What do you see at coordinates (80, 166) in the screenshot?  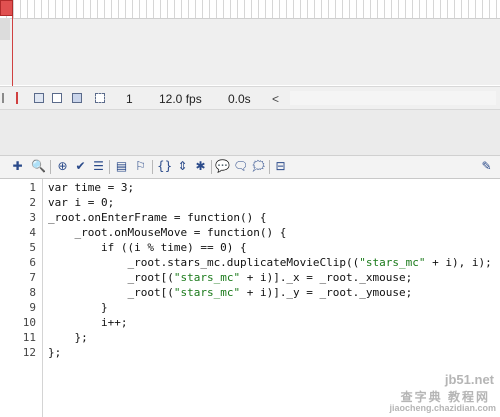 I see `check-syntax-icon: ✔` at bounding box center [80, 166].